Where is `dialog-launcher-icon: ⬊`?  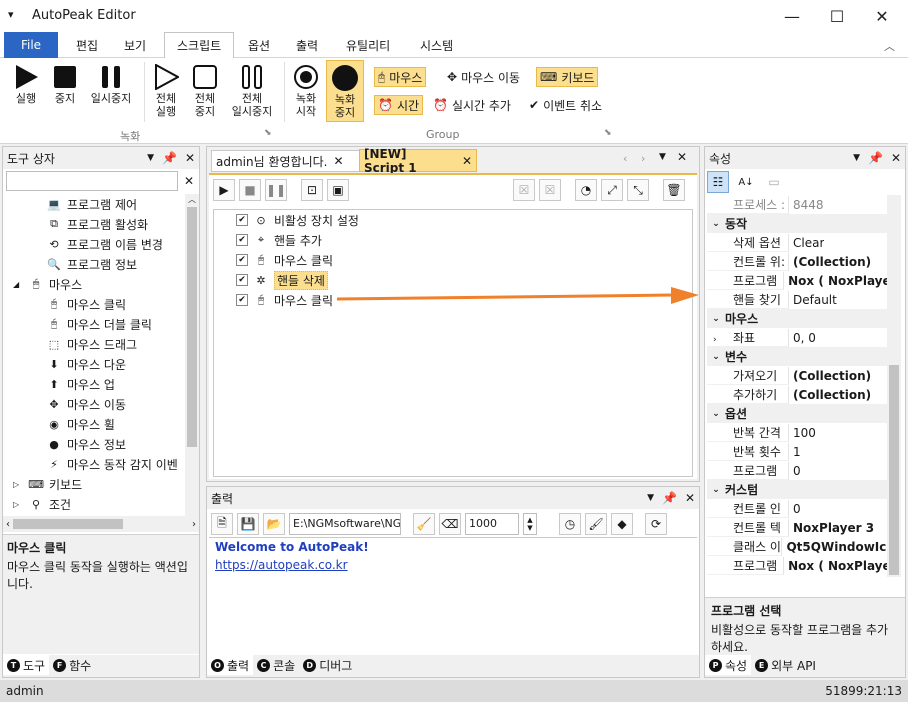 dialog-launcher-icon: ⬊ is located at coordinates (608, 133).